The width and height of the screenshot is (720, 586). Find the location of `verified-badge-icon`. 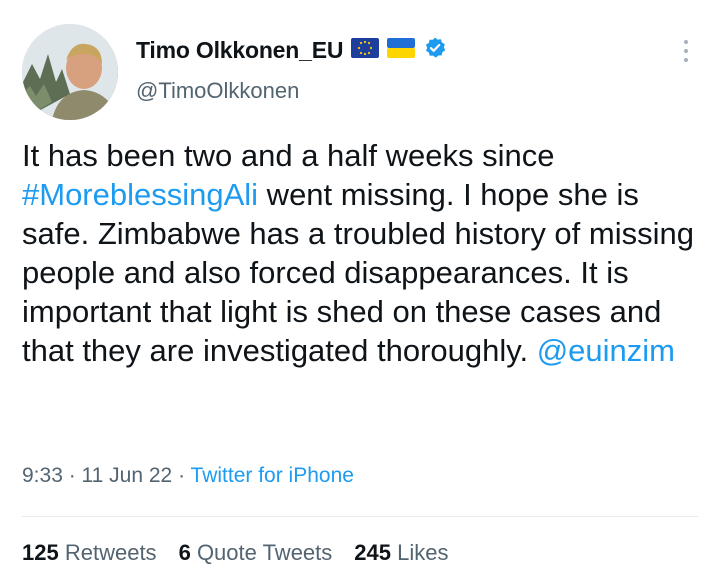

verified-badge-icon is located at coordinates (435, 50).